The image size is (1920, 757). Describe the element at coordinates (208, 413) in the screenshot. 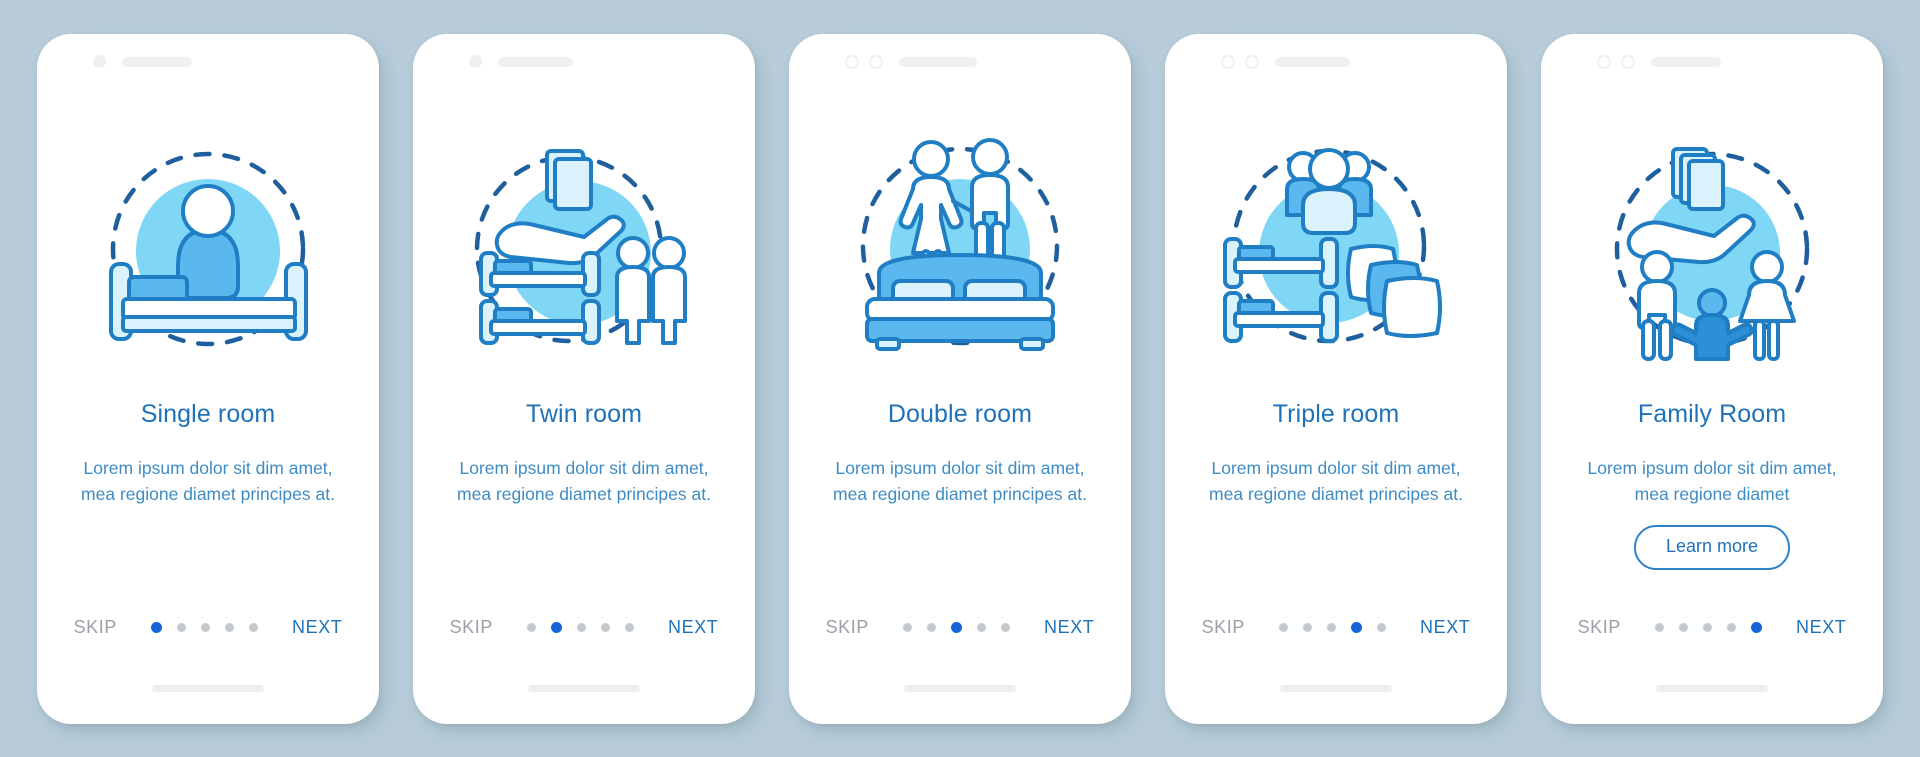

I see `screen-title: Single room` at that location.